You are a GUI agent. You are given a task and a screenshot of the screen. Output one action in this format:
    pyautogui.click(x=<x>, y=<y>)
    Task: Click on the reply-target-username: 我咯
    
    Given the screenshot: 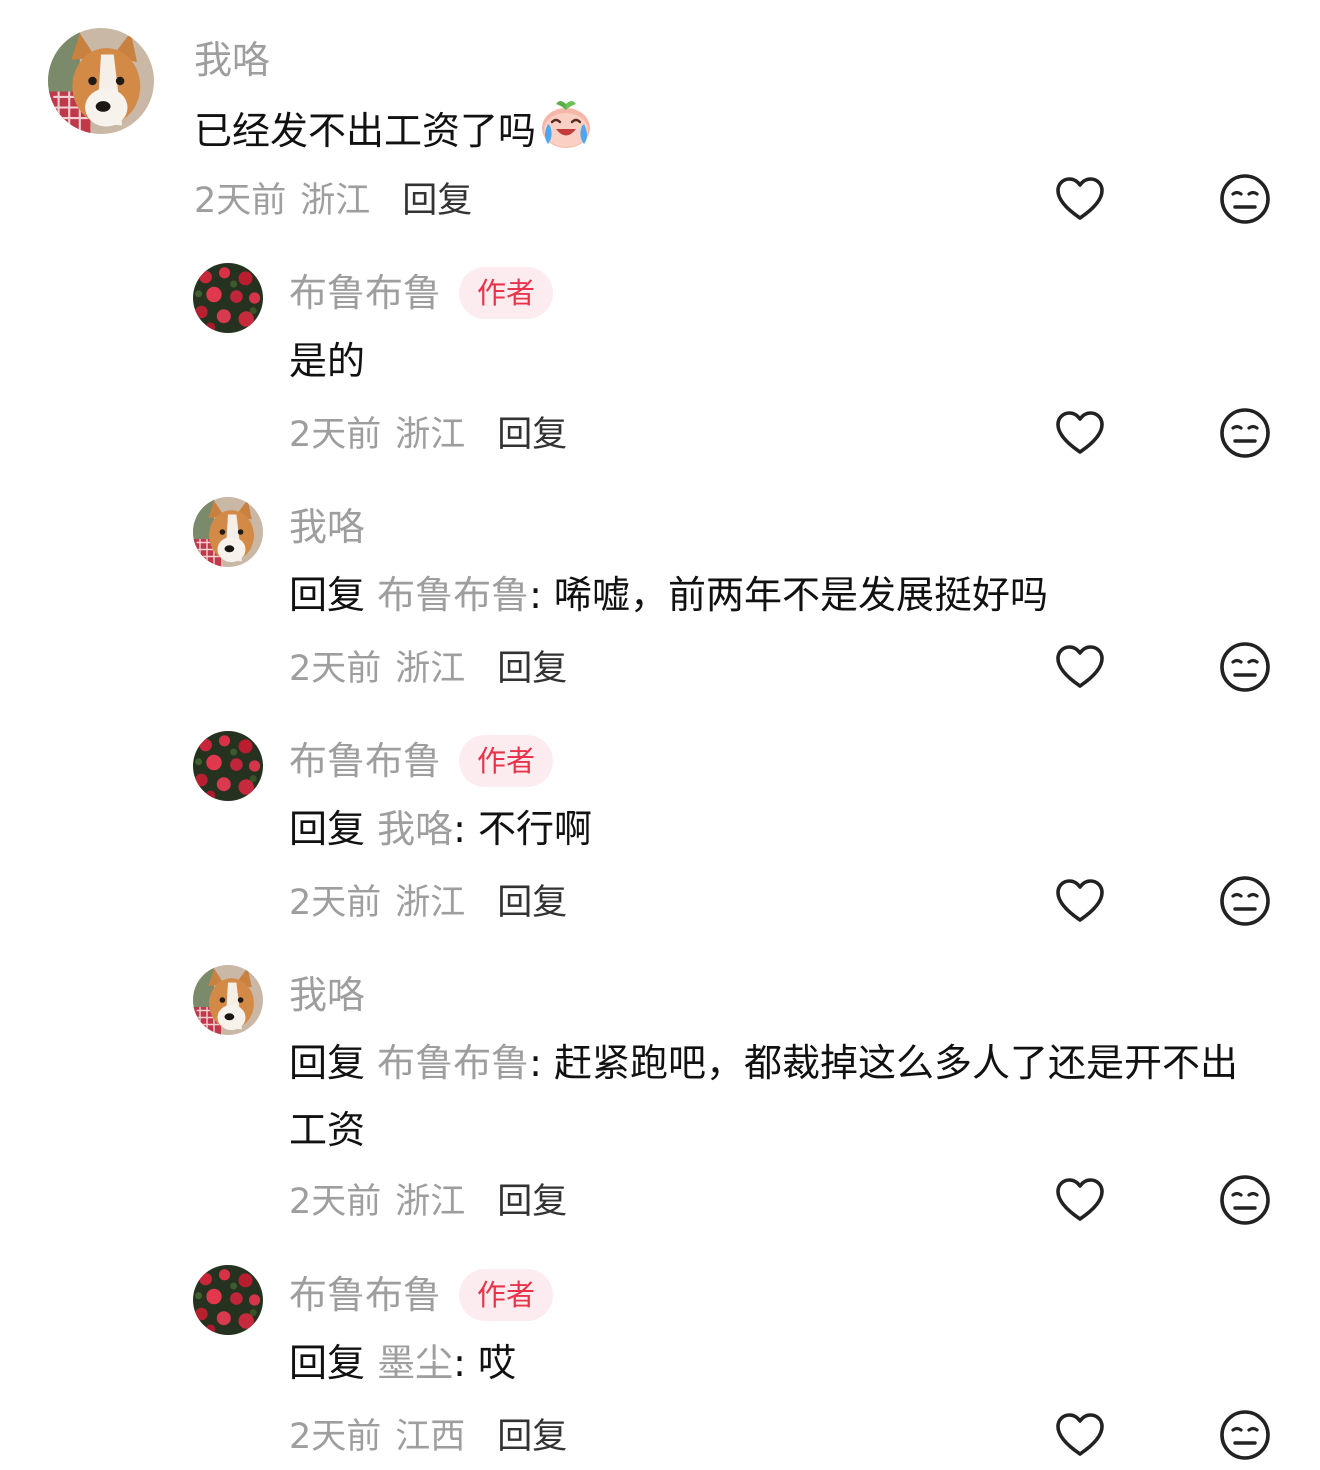 What is the action you would take?
    pyautogui.click(x=415, y=829)
    